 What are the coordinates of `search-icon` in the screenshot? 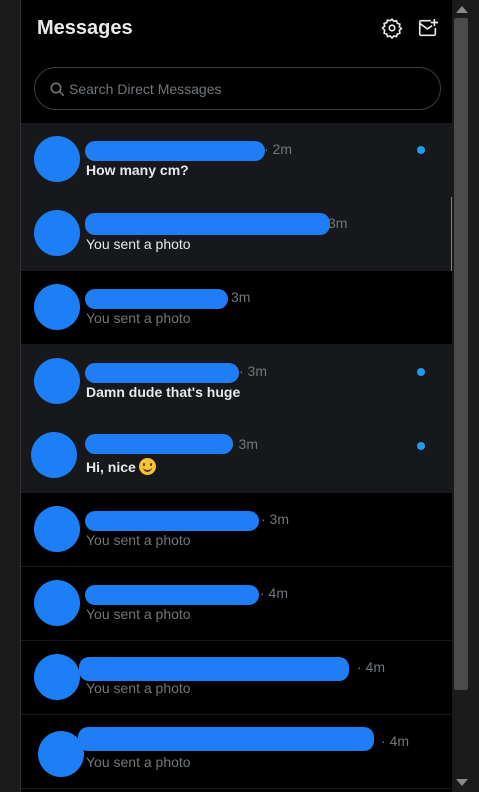 It's located at (57, 89).